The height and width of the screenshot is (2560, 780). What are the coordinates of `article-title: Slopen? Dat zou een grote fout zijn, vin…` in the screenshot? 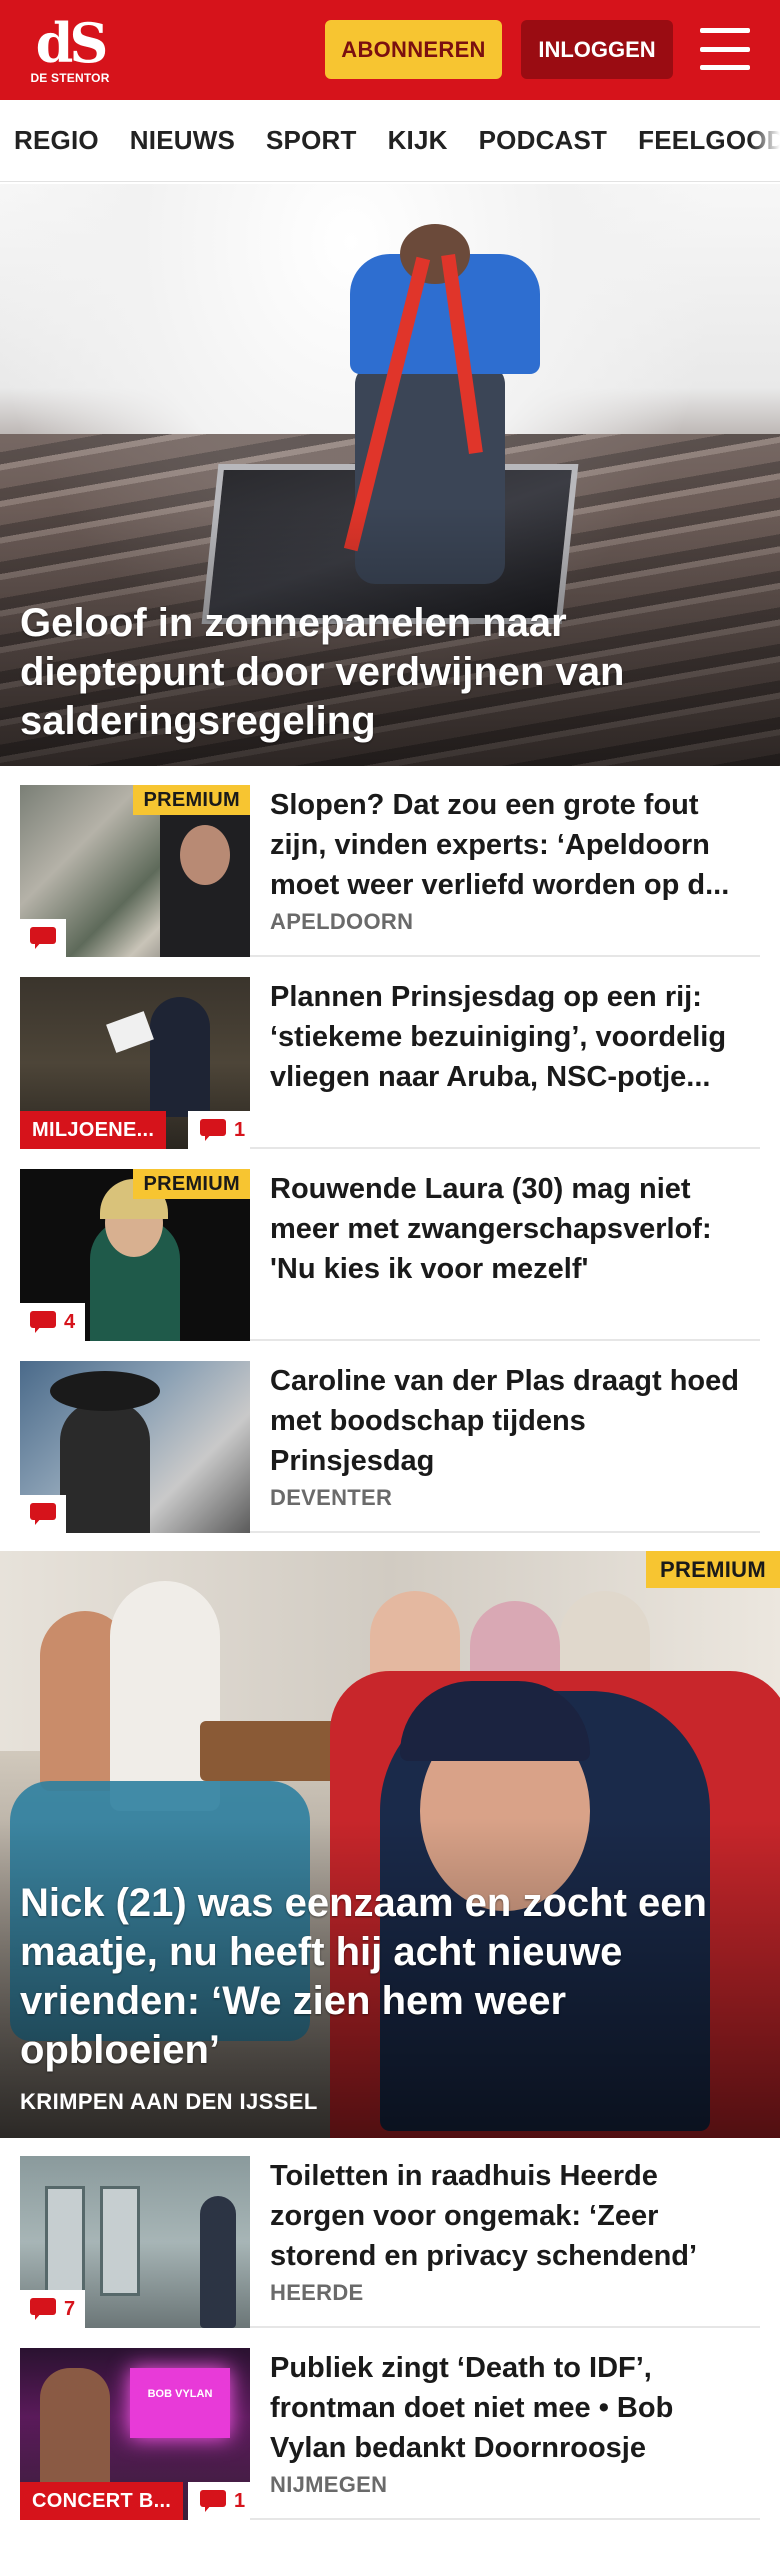 It's located at (510, 845).